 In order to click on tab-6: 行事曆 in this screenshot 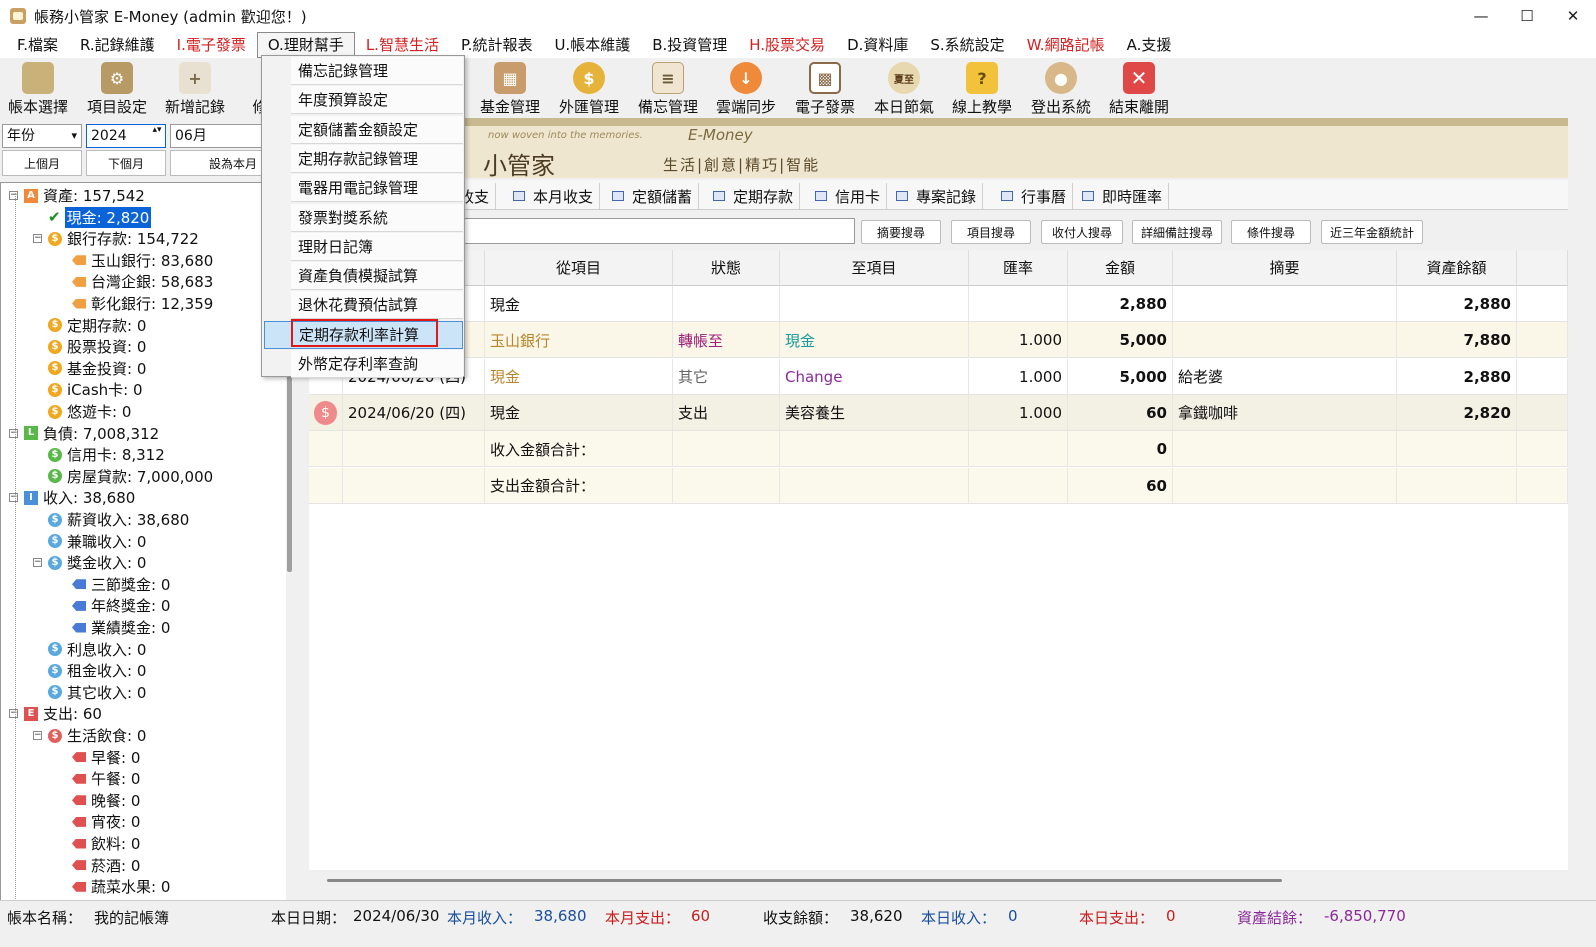, I will do `click(1035, 196)`.